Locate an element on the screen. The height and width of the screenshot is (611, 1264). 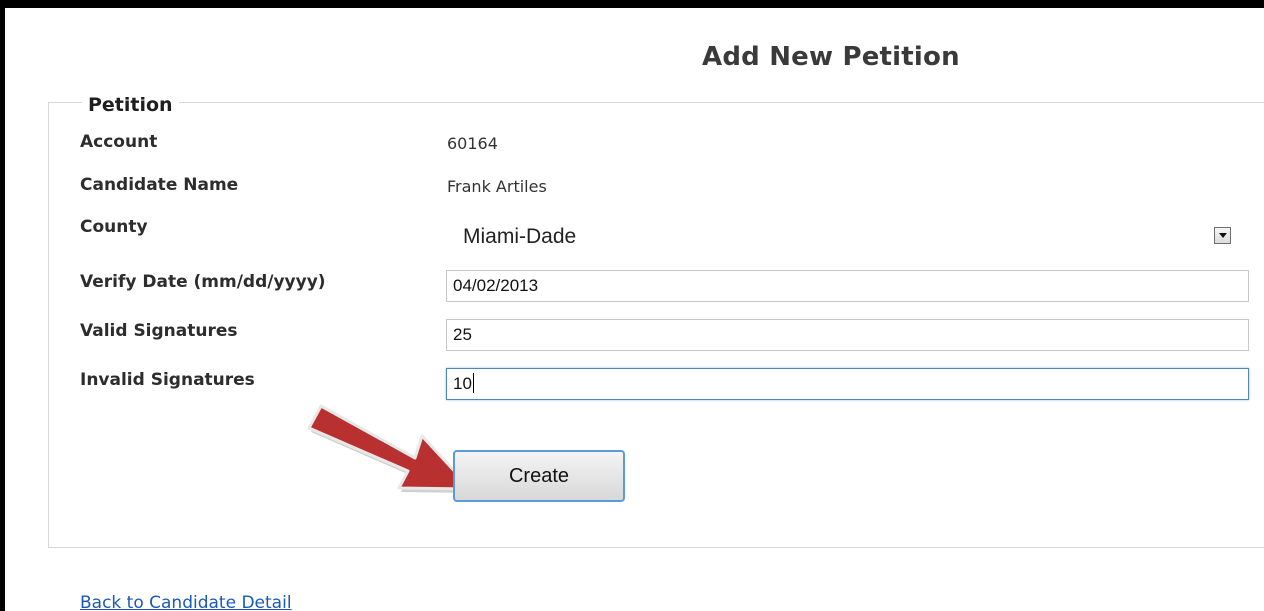
back-to-candidate-detail-link: Back to Candidate Detail is located at coordinates (186, 602).